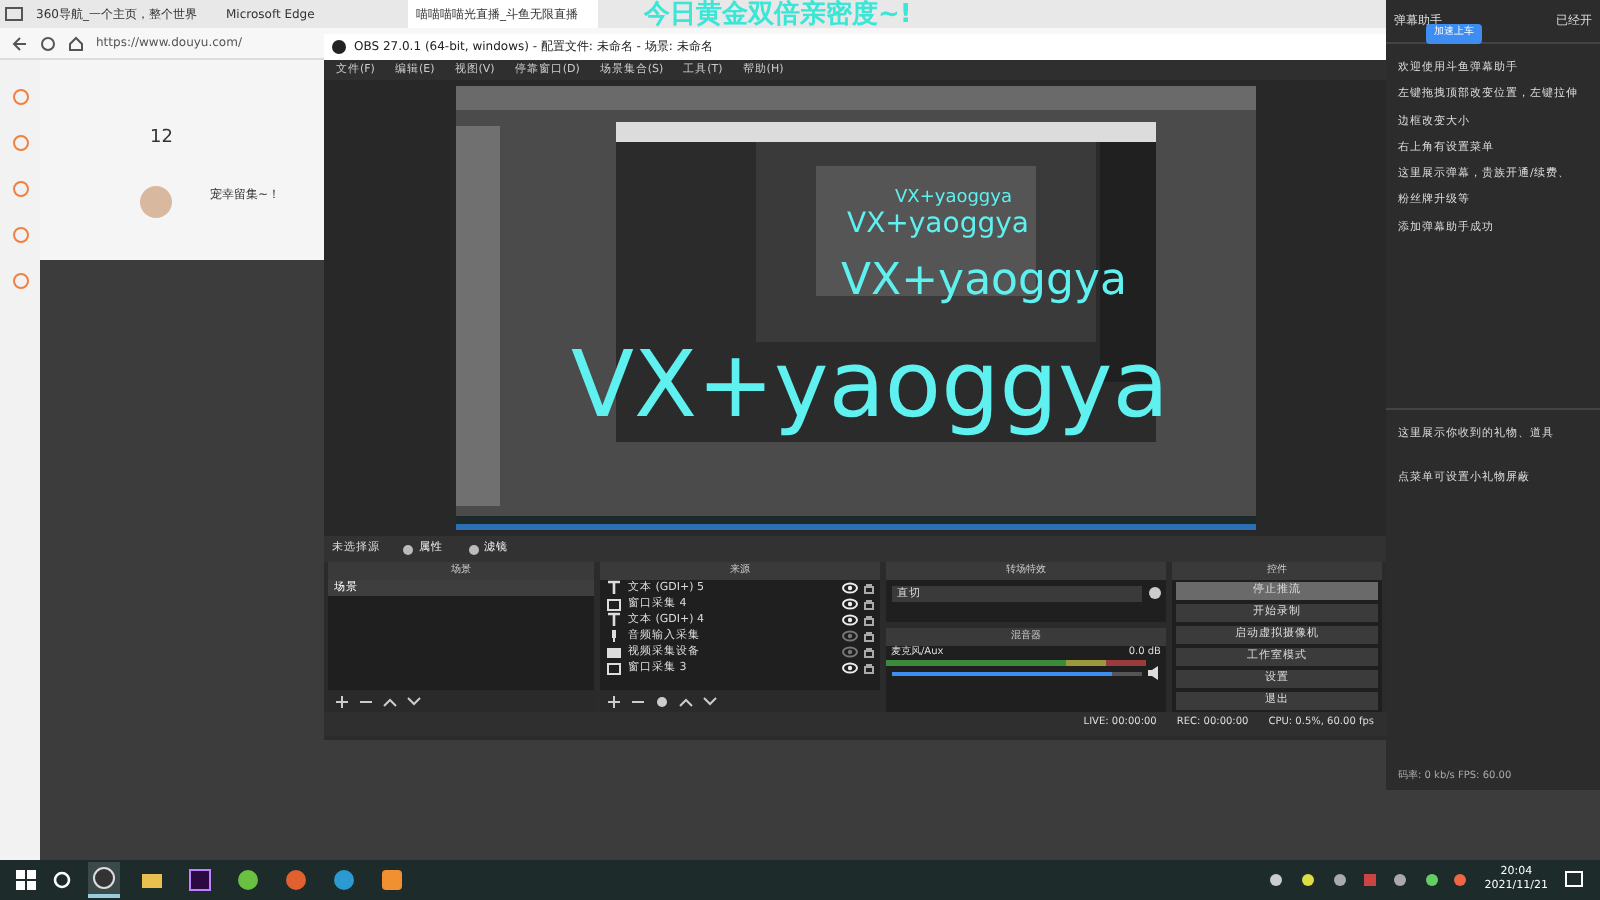 The width and height of the screenshot is (1600, 900). I want to click on avatar-icon, so click(156, 202).